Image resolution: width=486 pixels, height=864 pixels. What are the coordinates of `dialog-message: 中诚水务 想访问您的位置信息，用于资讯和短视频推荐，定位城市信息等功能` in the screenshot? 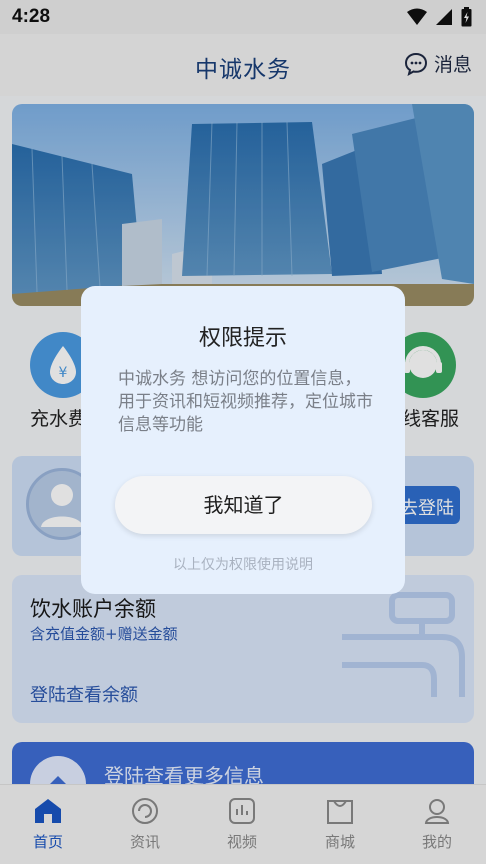 It's located at (245, 402).